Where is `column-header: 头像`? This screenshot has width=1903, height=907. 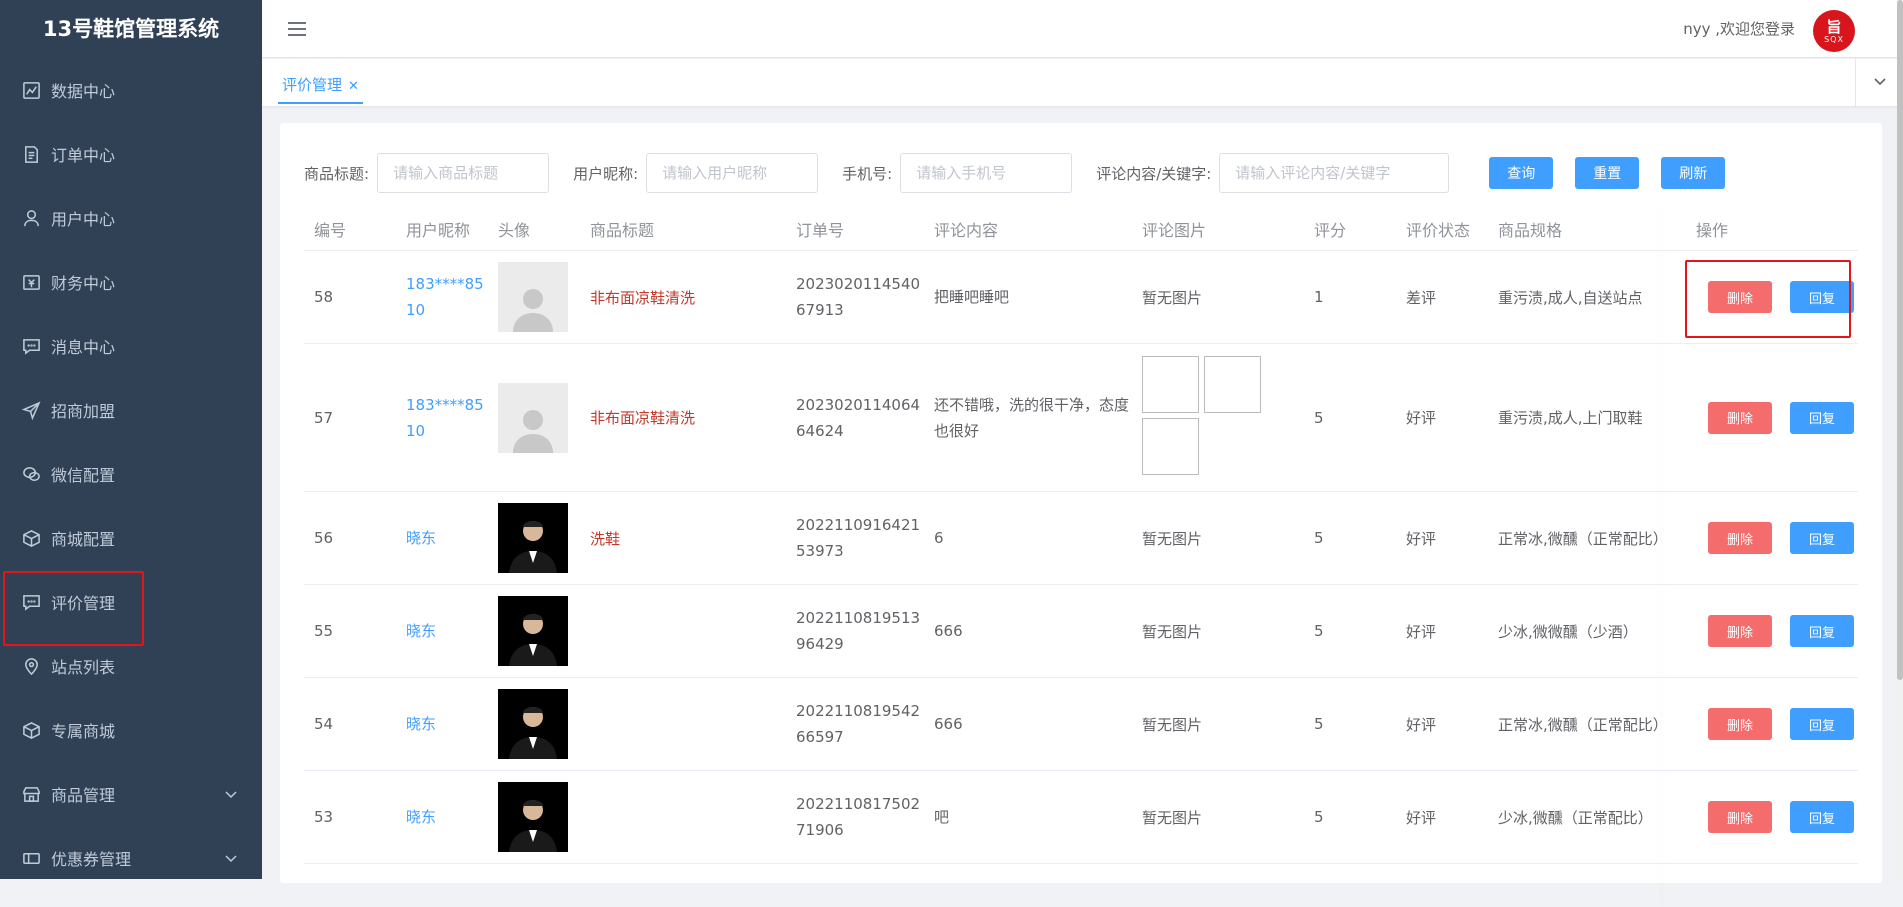 column-header: 头像 is located at coordinates (514, 230).